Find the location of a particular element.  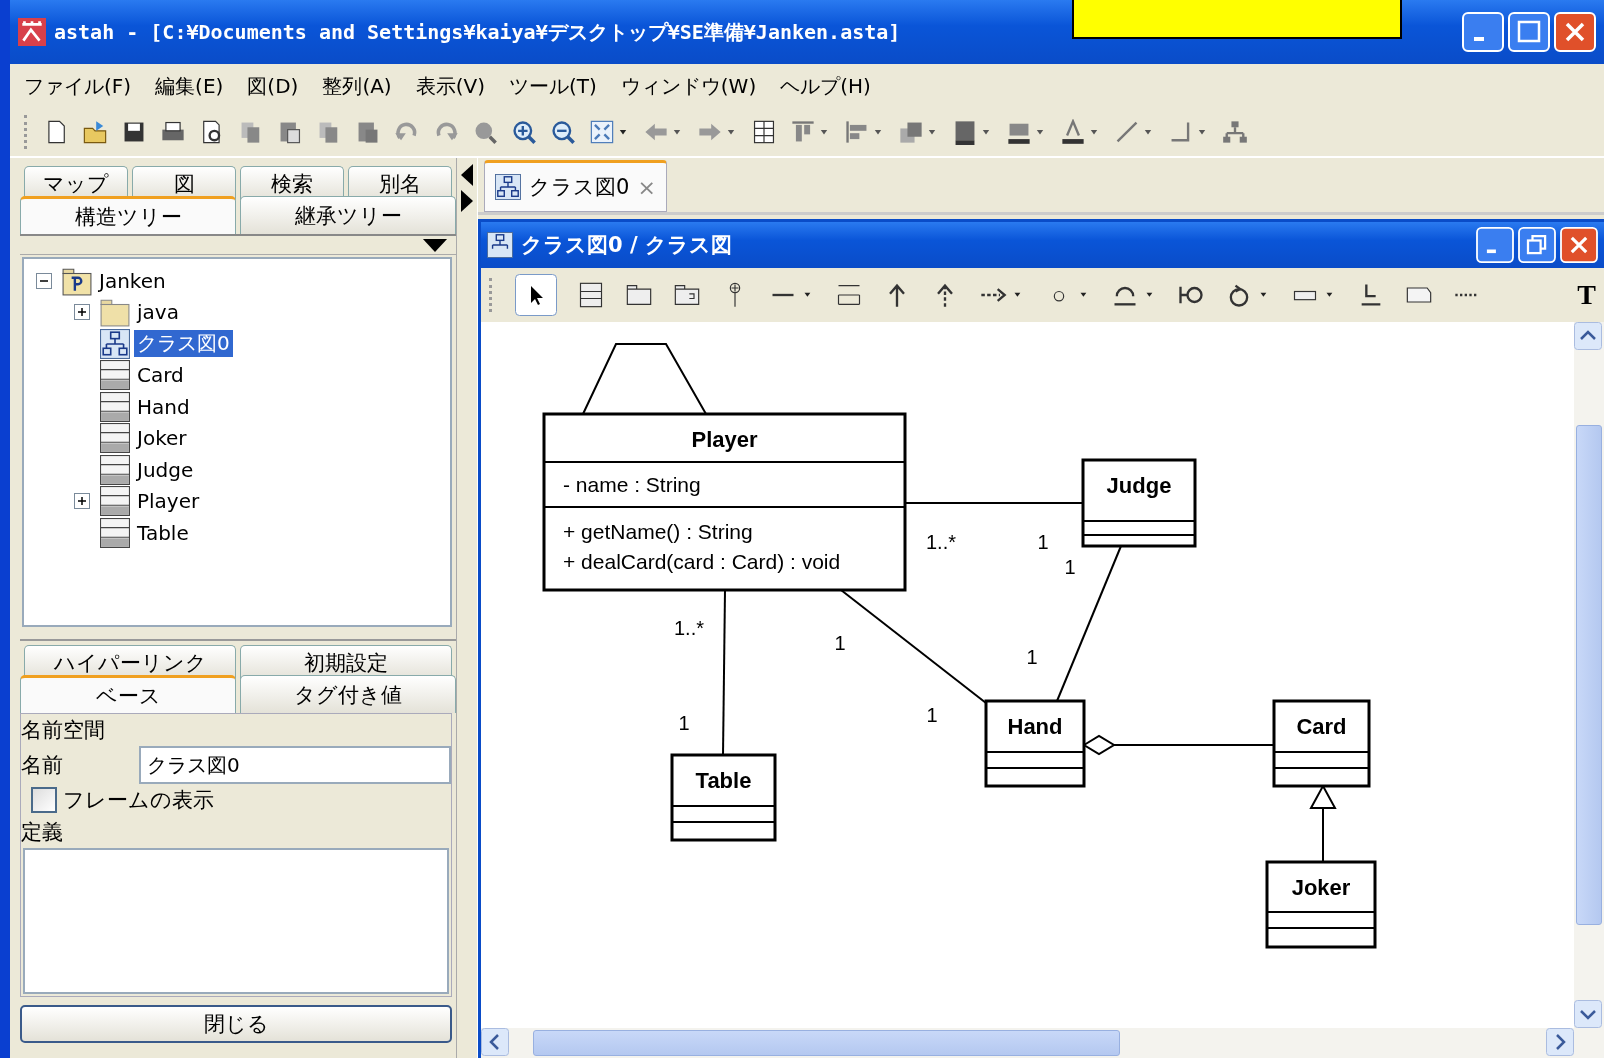

scroll-up-button is located at coordinates (1588, 336).